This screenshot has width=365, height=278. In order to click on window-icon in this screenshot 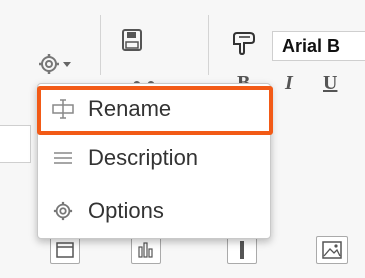, I will do `click(65, 250)`.